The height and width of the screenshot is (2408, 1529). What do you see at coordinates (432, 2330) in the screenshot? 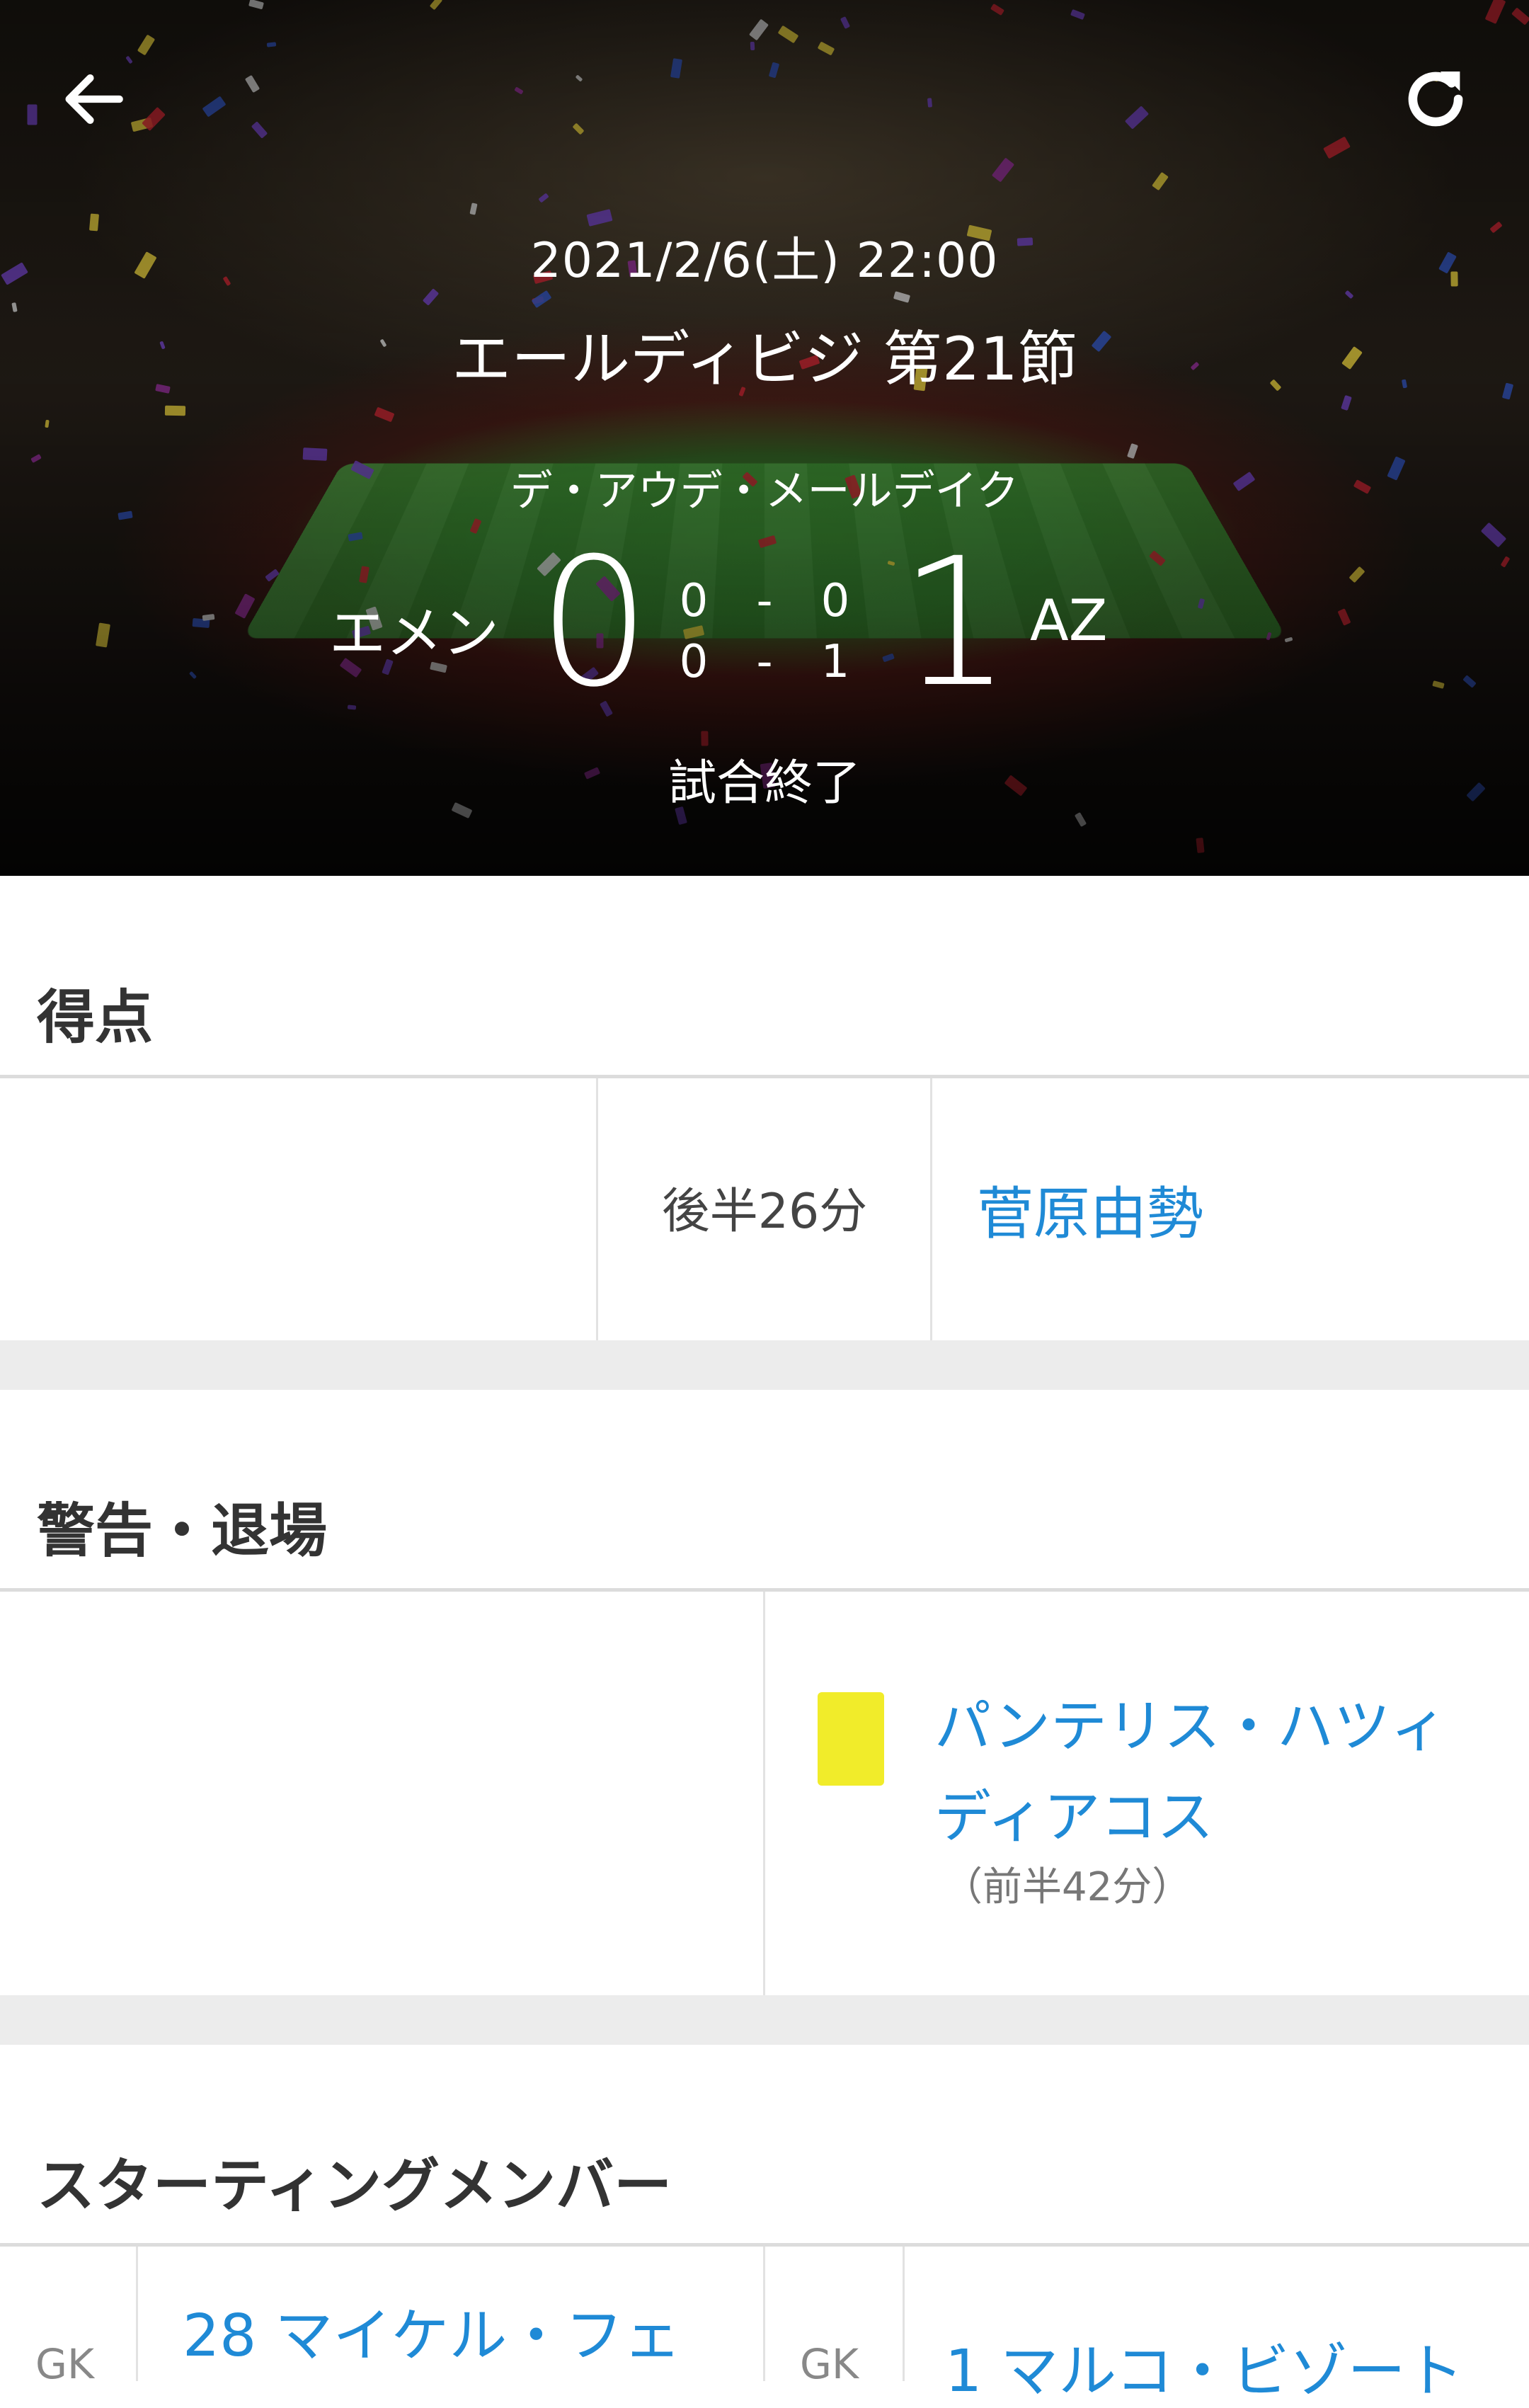
I see `home-lineup-player-link: 28 マイケル・フェ` at bounding box center [432, 2330].